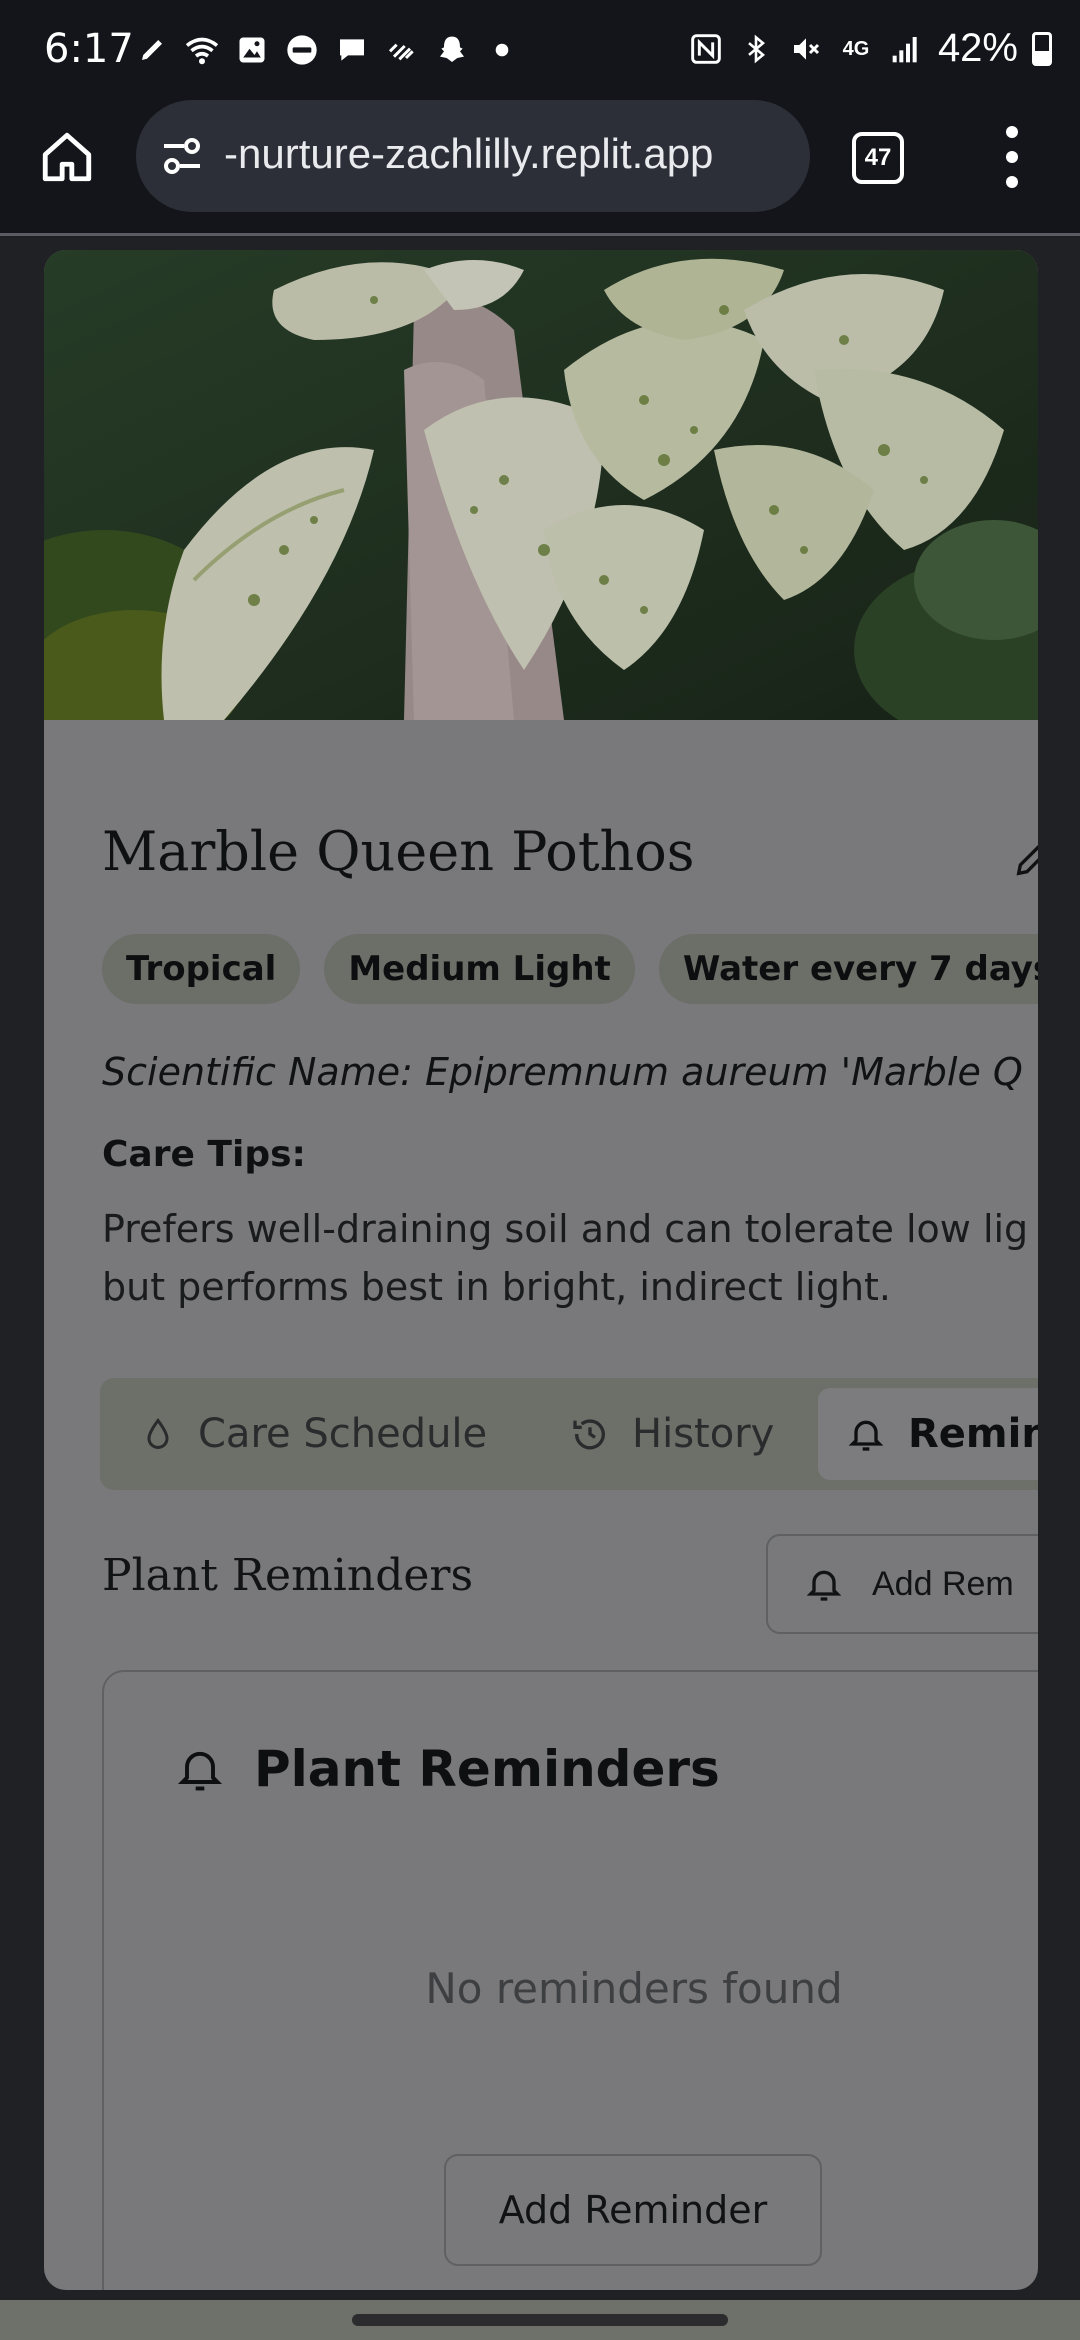 The image size is (1080, 2340). Describe the element at coordinates (756, 49) in the screenshot. I see `bluetooth-icon` at that location.